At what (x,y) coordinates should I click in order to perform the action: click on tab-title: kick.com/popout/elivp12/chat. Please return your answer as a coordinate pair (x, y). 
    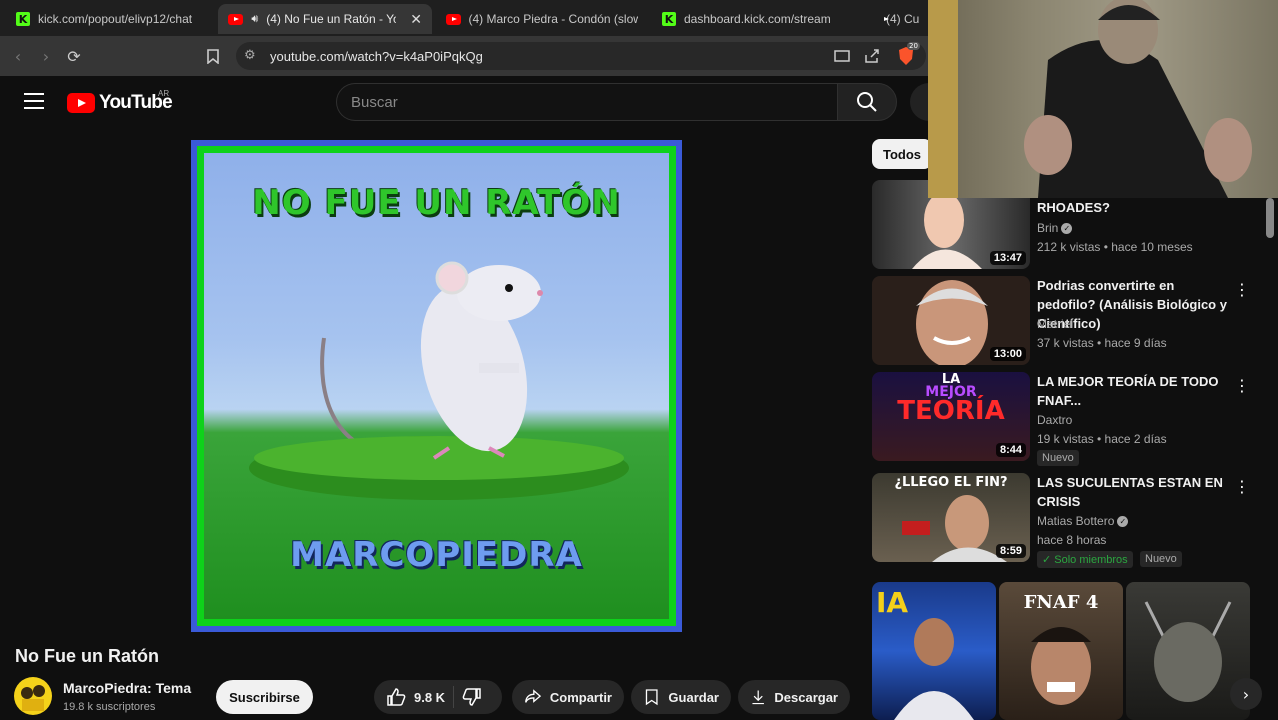
    Looking at the image, I should click on (115, 19).